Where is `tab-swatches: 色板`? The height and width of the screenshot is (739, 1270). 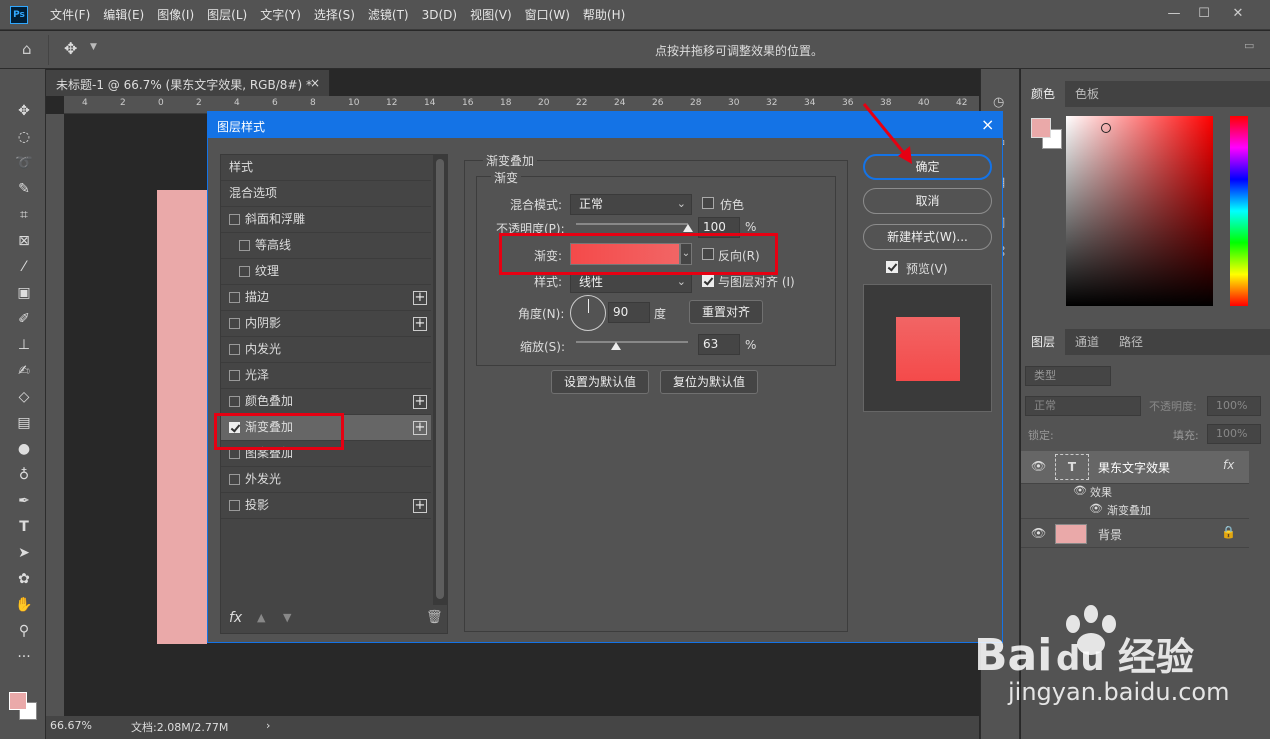 tab-swatches: 色板 is located at coordinates (1087, 94).